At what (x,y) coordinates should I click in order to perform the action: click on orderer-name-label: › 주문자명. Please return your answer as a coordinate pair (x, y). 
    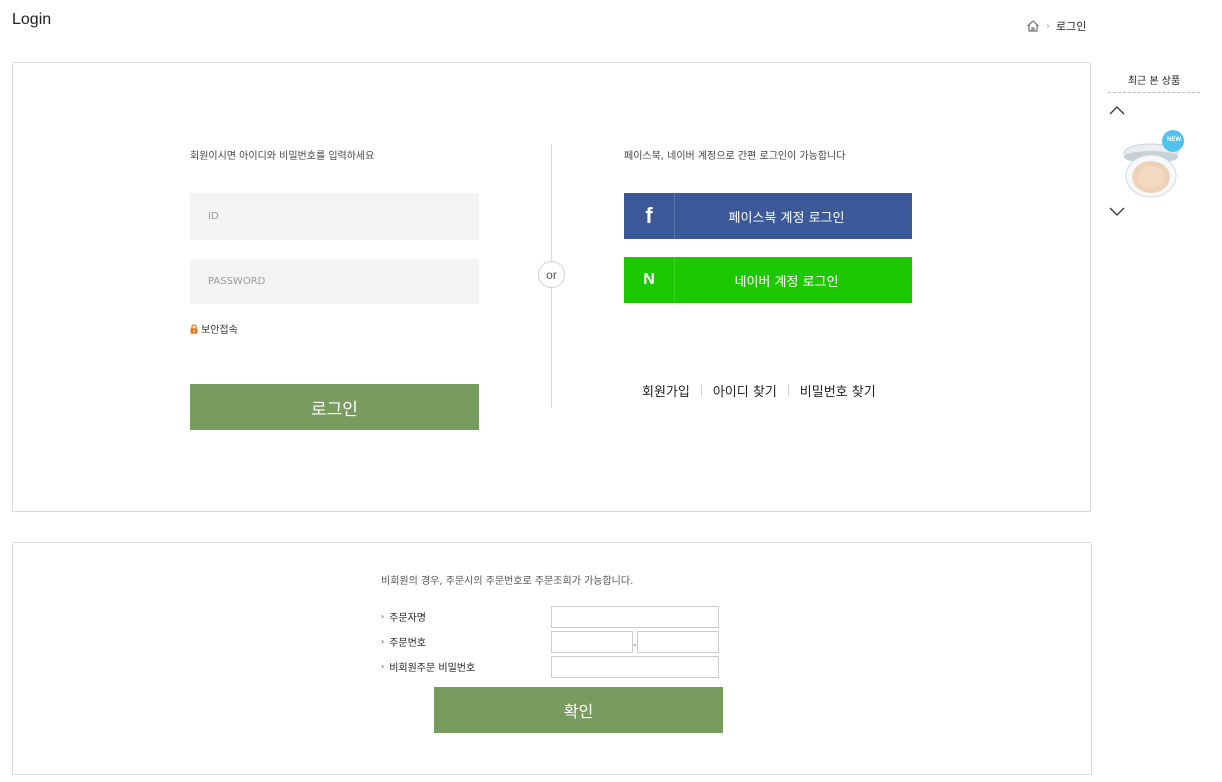
    Looking at the image, I should click on (403, 616).